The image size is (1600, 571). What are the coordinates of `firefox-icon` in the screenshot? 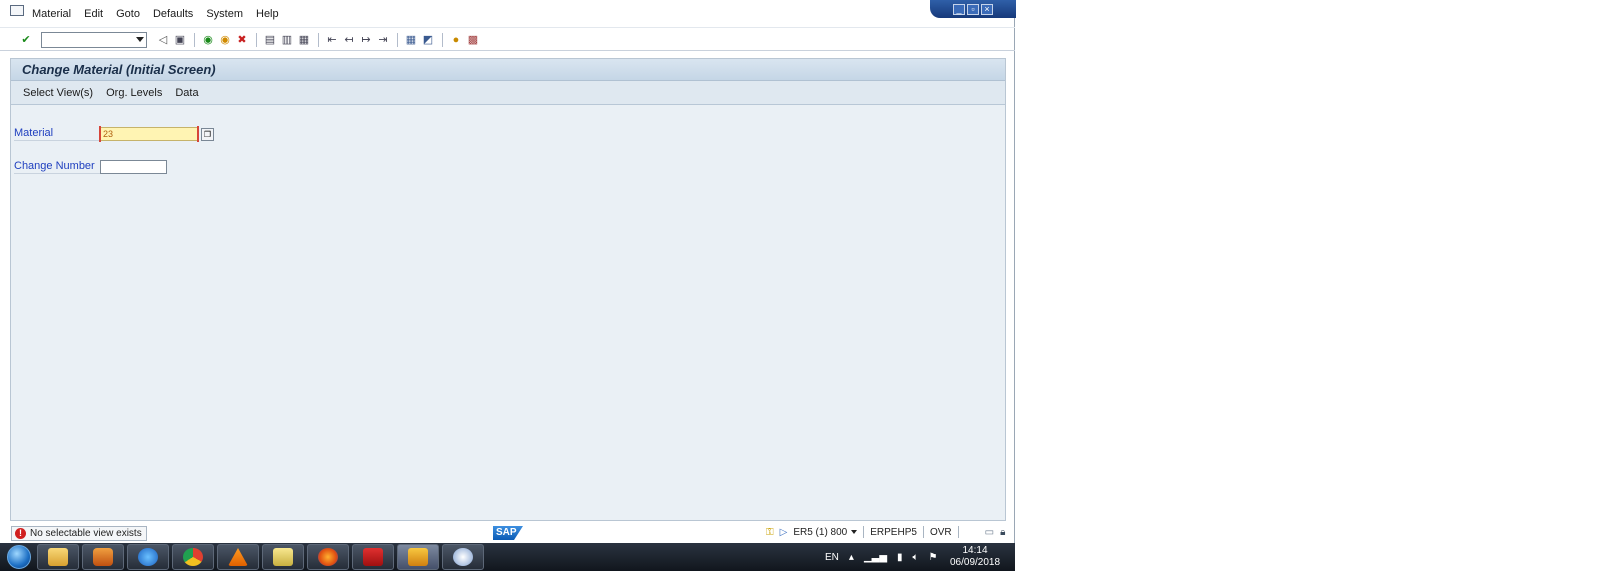 It's located at (328, 557).